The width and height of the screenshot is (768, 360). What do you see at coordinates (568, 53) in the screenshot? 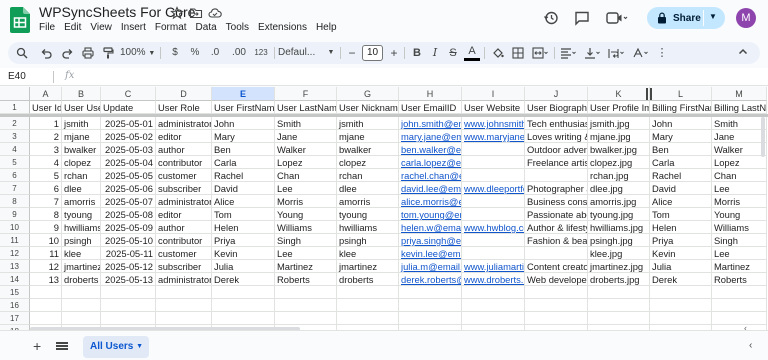
I see `horizontal-align-icon` at bounding box center [568, 53].